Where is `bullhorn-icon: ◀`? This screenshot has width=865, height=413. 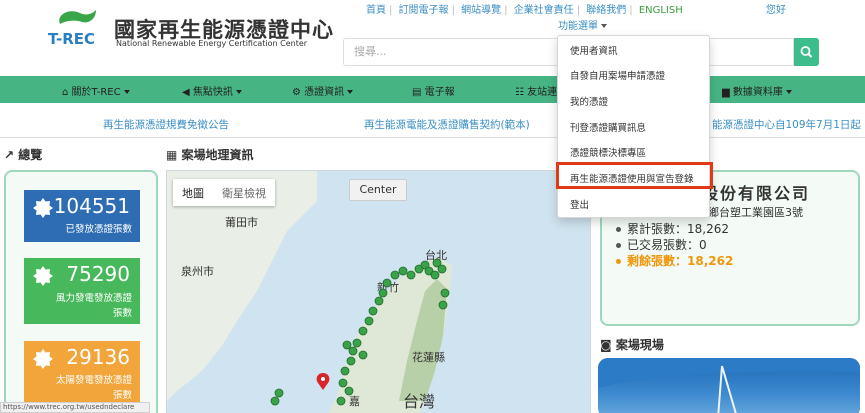 bullhorn-icon: ◀ is located at coordinates (186, 92).